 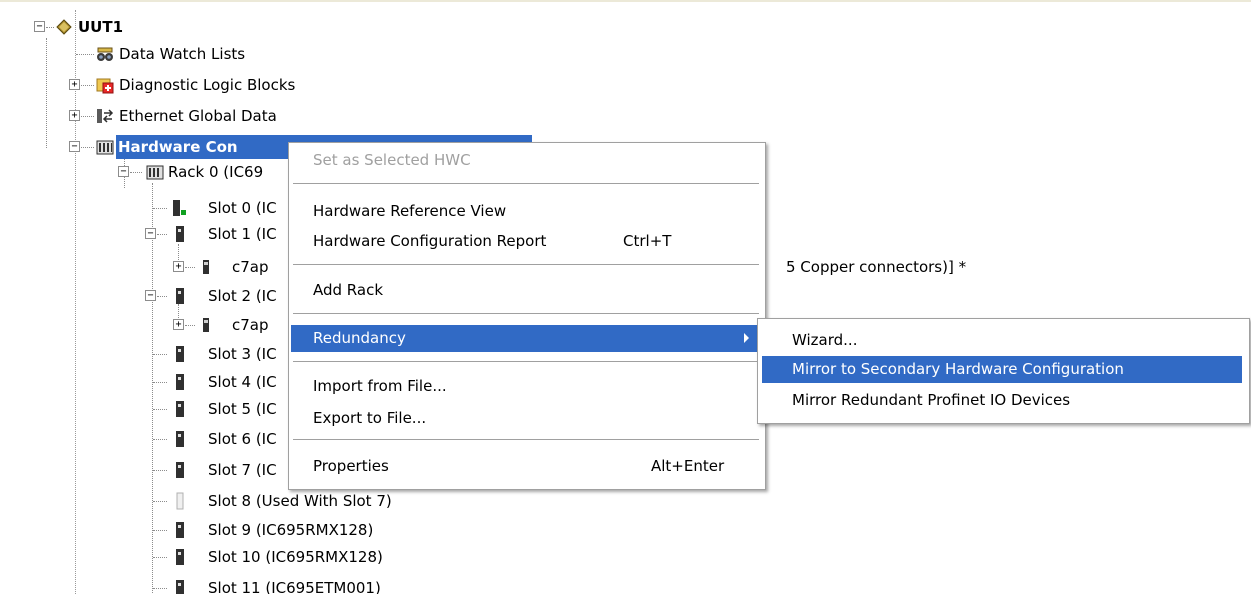 What do you see at coordinates (64, 27) in the screenshot?
I see `controller-diamond-icon` at bounding box center [64, 27].